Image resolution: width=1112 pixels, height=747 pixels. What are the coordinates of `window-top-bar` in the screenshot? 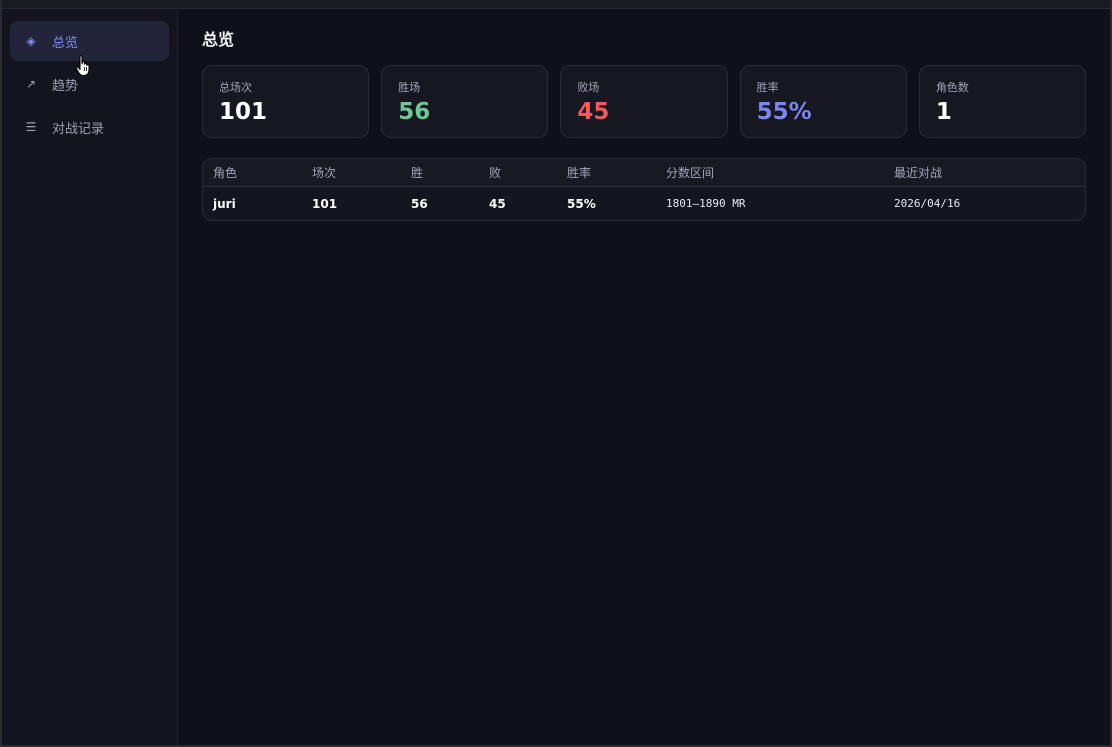 It's located at (556, 4).